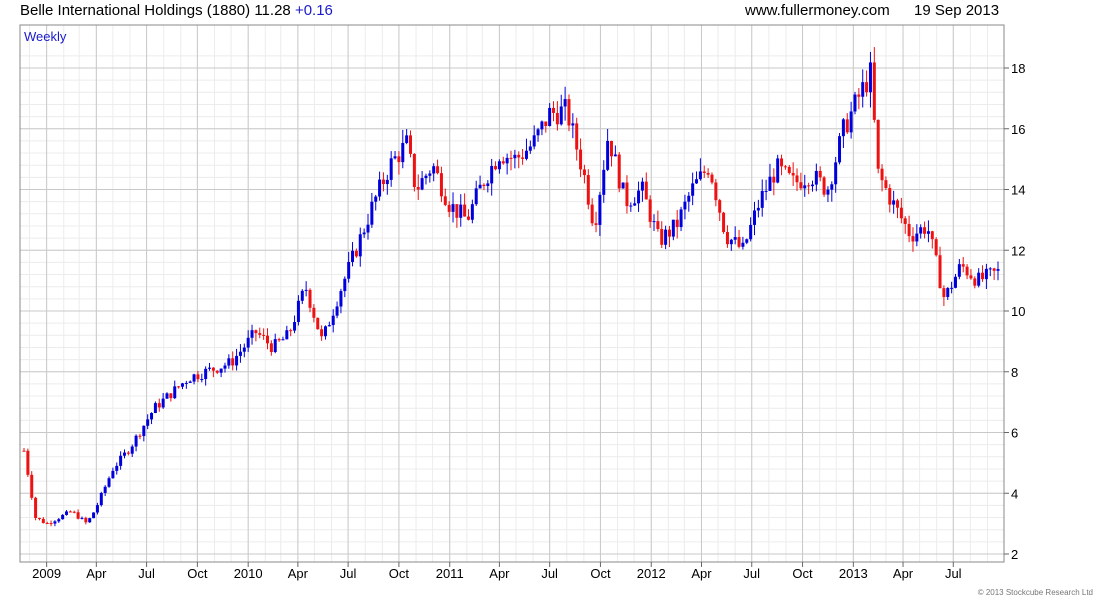 The width and height of the screenshot is (1100, 600). I want to click on x-tick-label: Oct, so click(802, 573).